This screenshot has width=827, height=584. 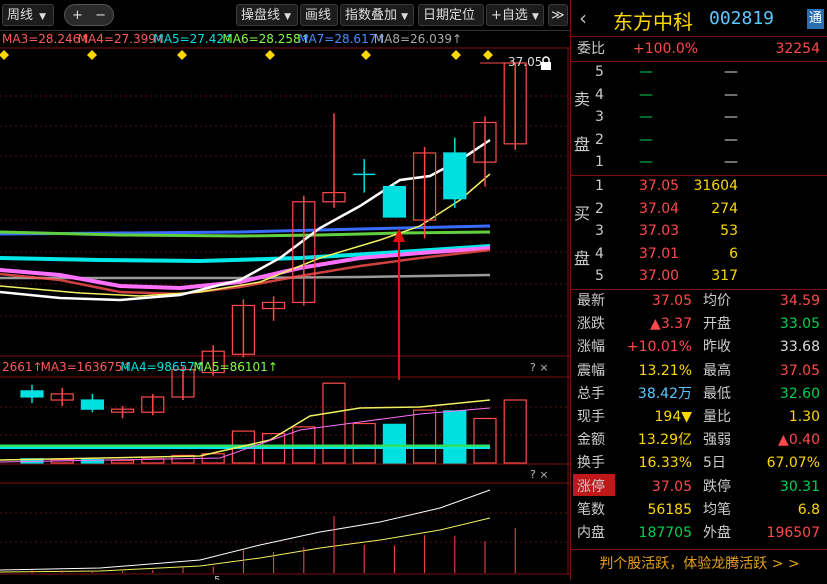 I want to click on stat-value: 34.59, so click(x=799, y=301).